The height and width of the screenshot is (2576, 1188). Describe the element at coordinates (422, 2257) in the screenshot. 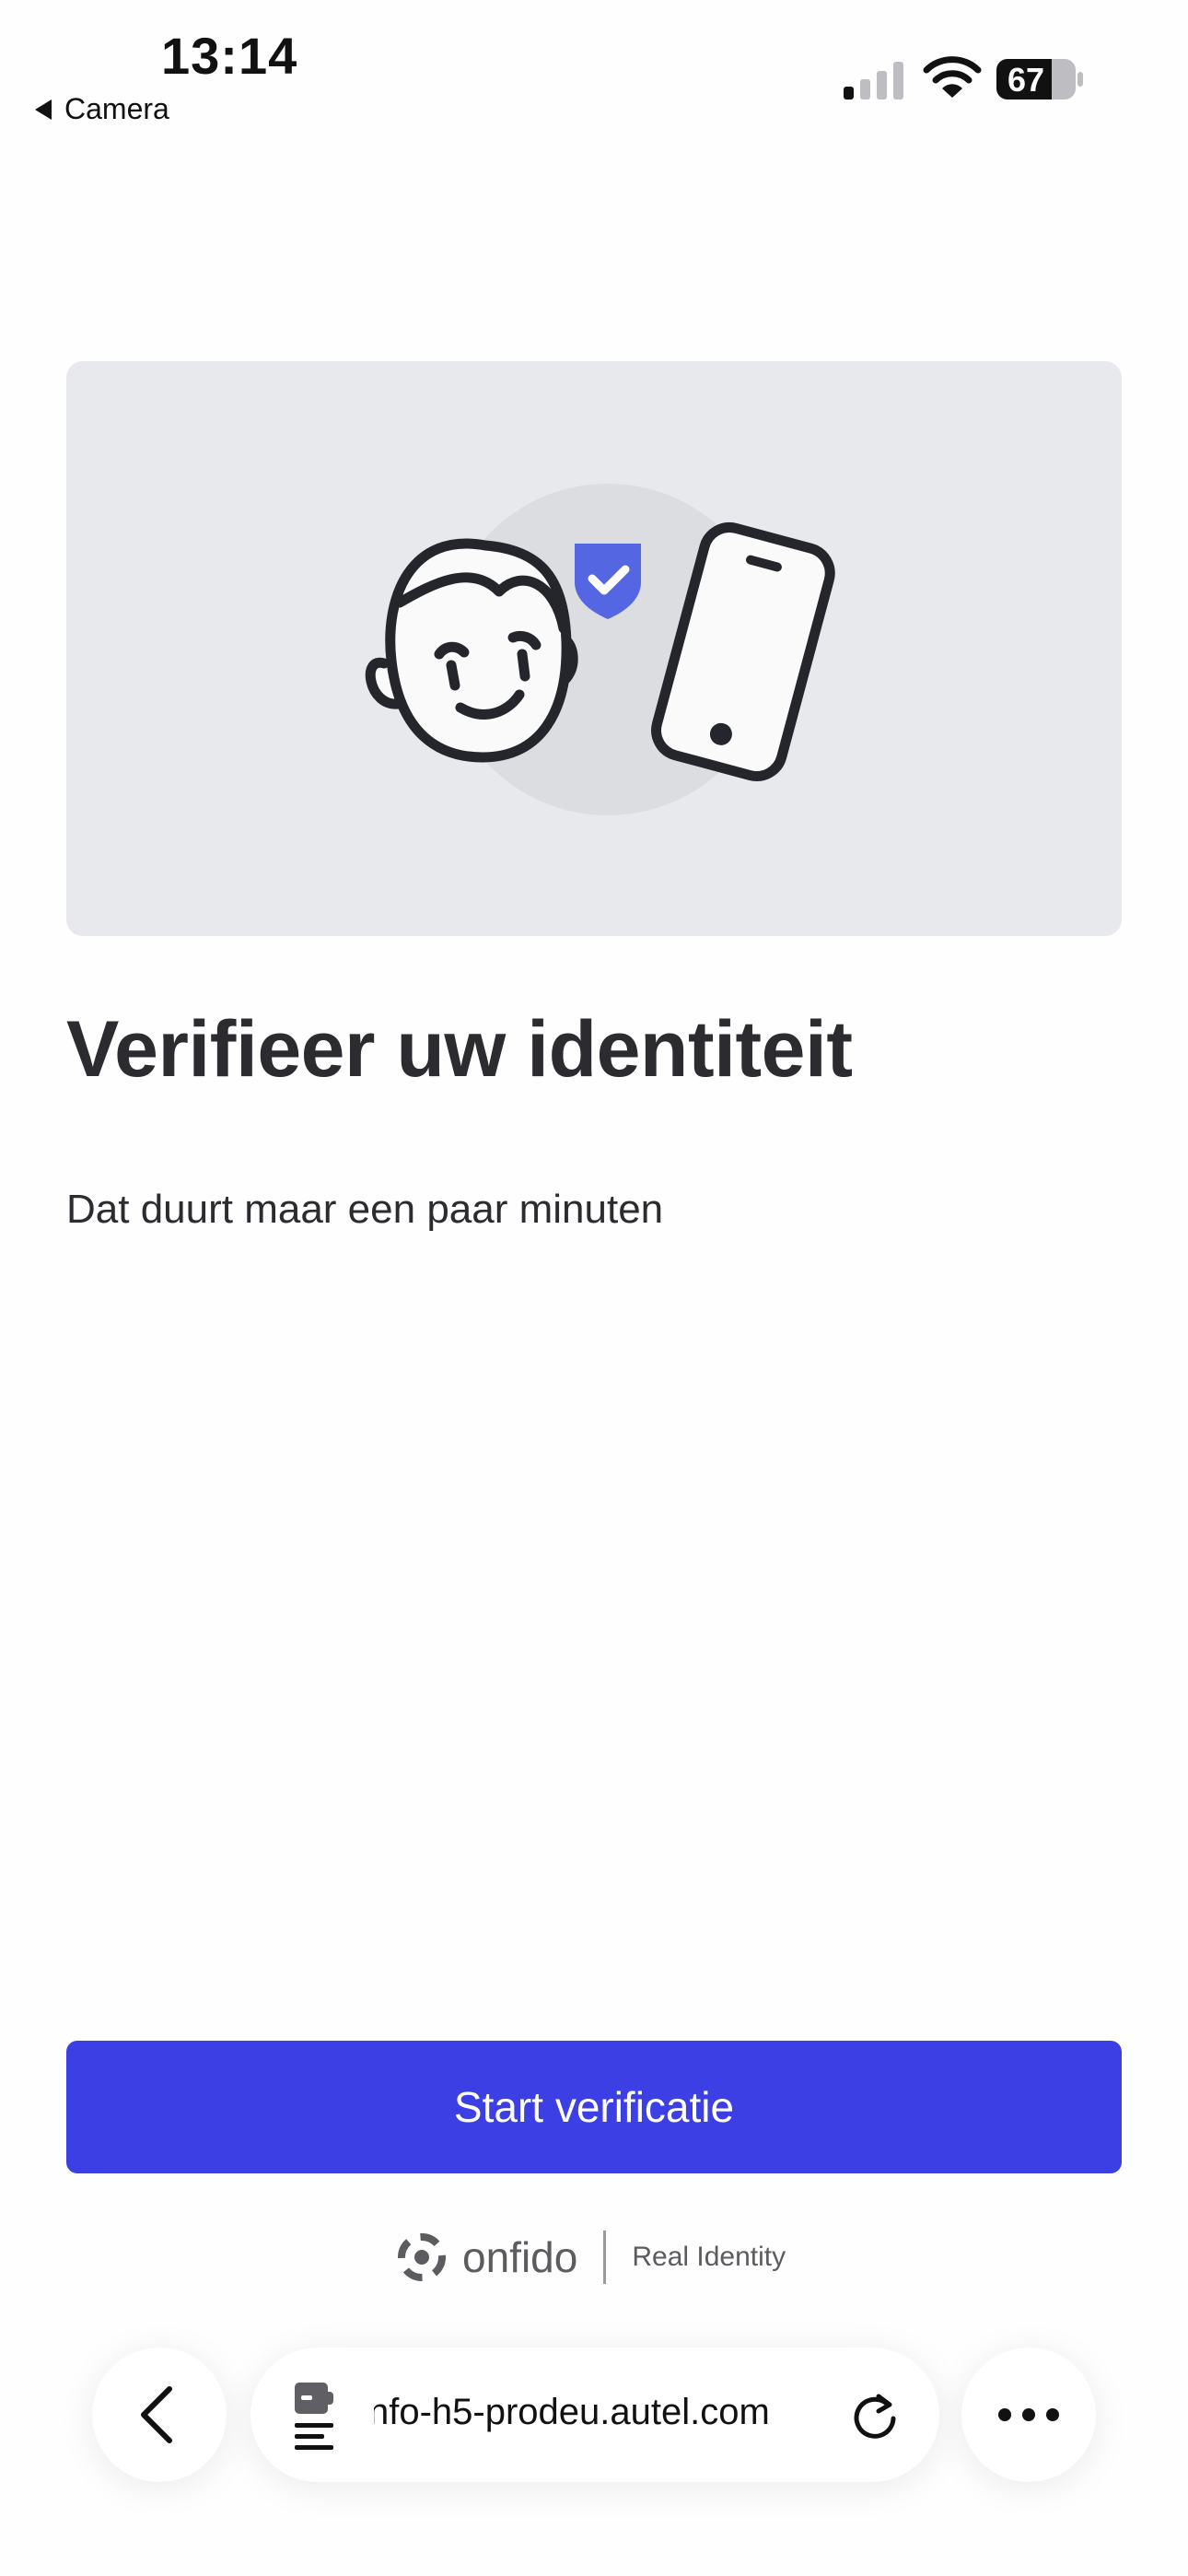

I see `onfido-logo-icon` at that location.